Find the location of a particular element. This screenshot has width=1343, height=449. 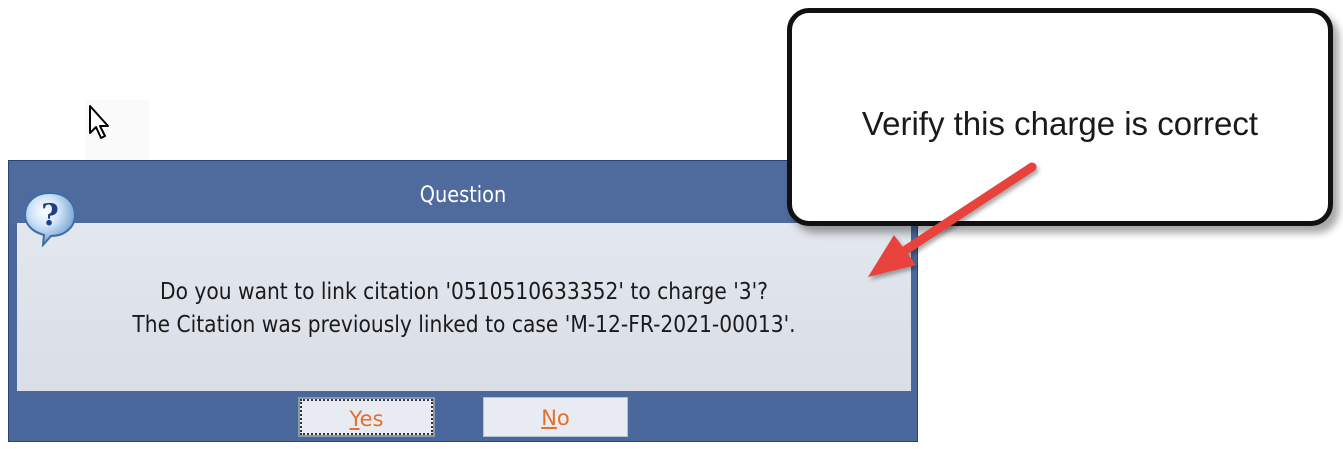

no-mnemonic: N is located at coordinates (549, 418).